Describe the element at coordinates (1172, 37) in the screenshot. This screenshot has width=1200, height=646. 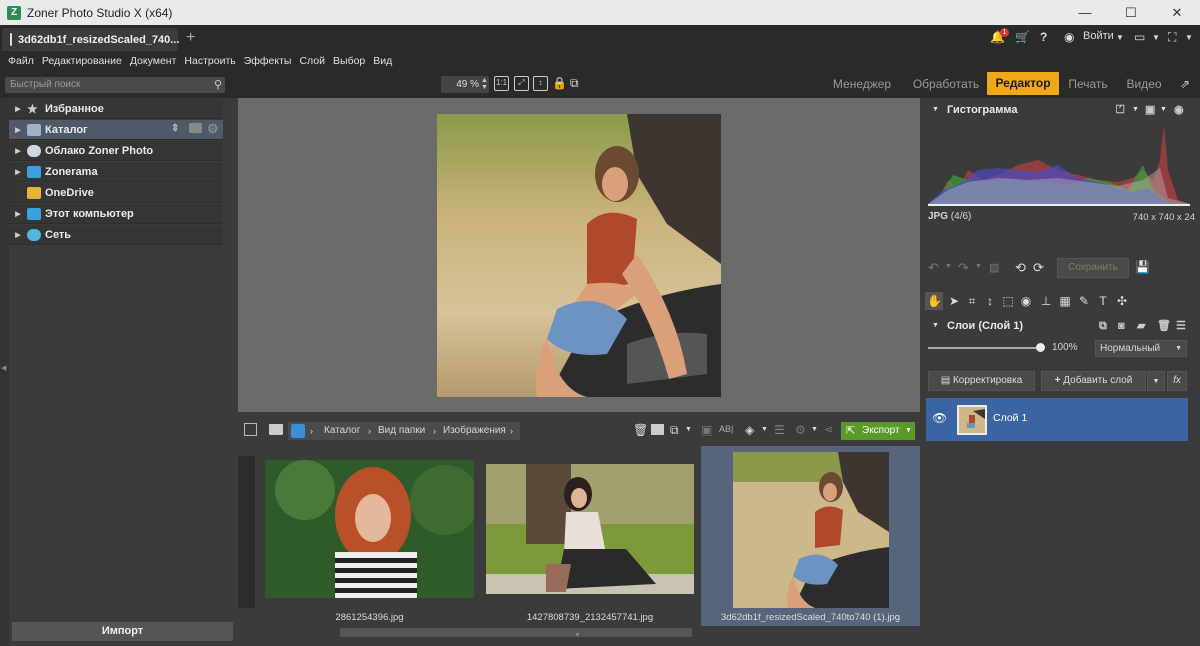
I see `fullscreen-icon: ⛶` at that location.